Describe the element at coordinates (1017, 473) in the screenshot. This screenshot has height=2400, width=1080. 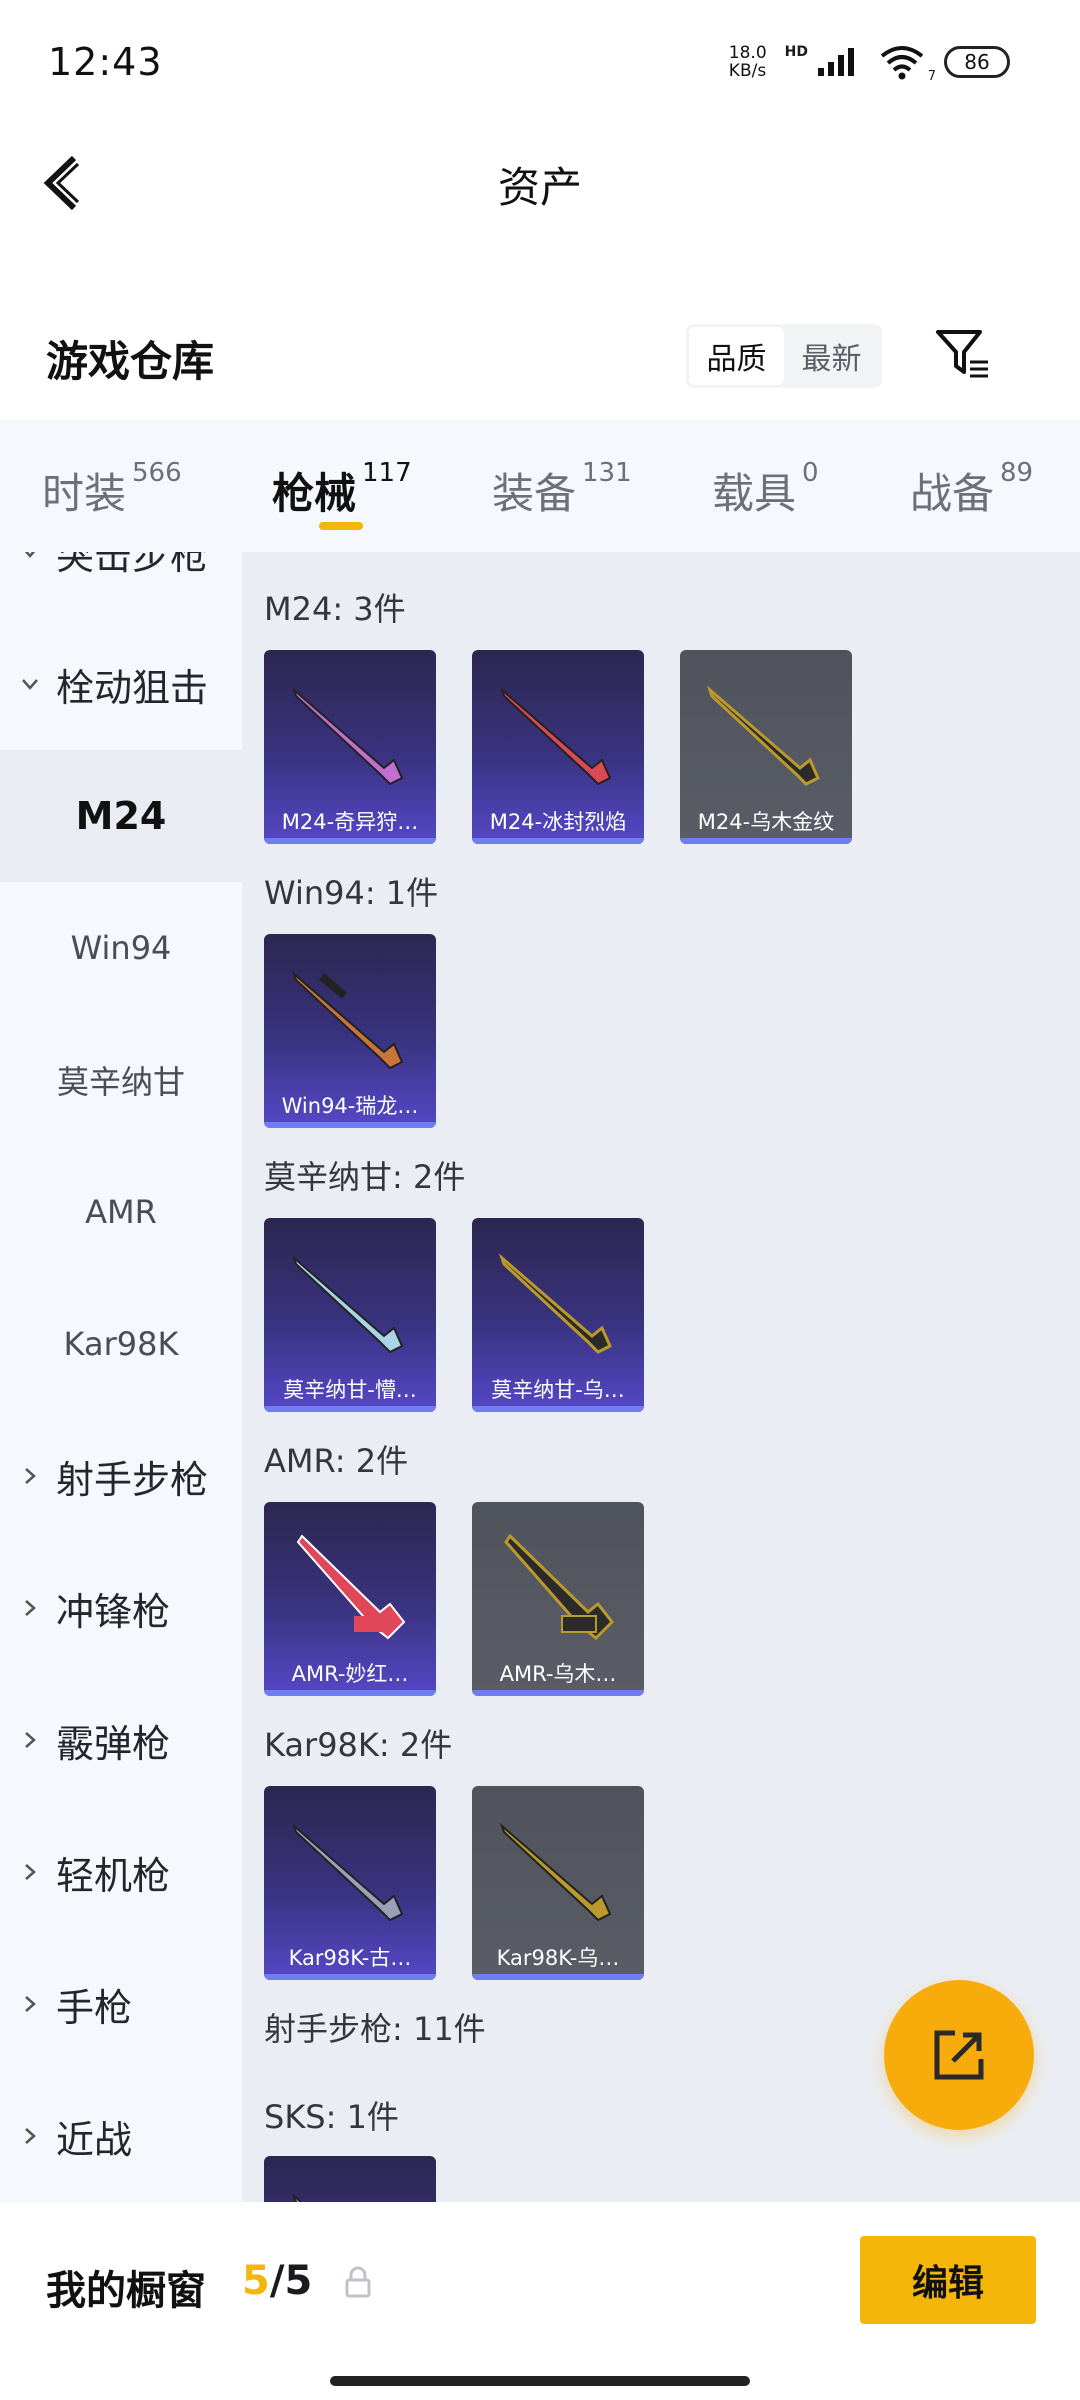
I see `tab-count: 89` at that location.